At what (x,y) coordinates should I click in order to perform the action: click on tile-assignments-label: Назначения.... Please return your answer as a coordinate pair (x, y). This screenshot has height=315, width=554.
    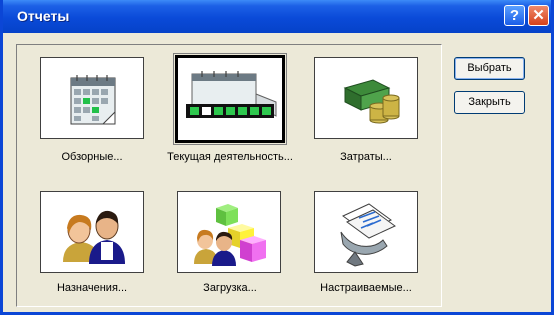
    Looking at the image, I should click on (92, 288).